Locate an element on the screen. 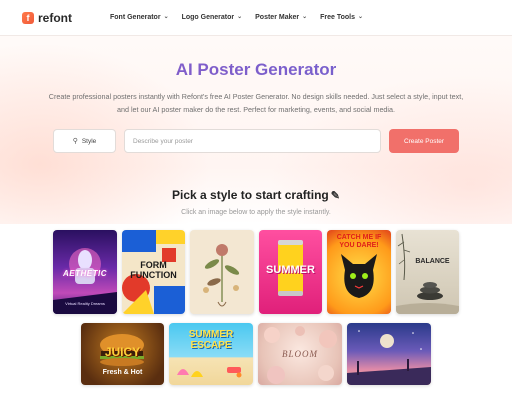  style-card-form-function: FORM FUNCTION is located at coordinates (153, 272).